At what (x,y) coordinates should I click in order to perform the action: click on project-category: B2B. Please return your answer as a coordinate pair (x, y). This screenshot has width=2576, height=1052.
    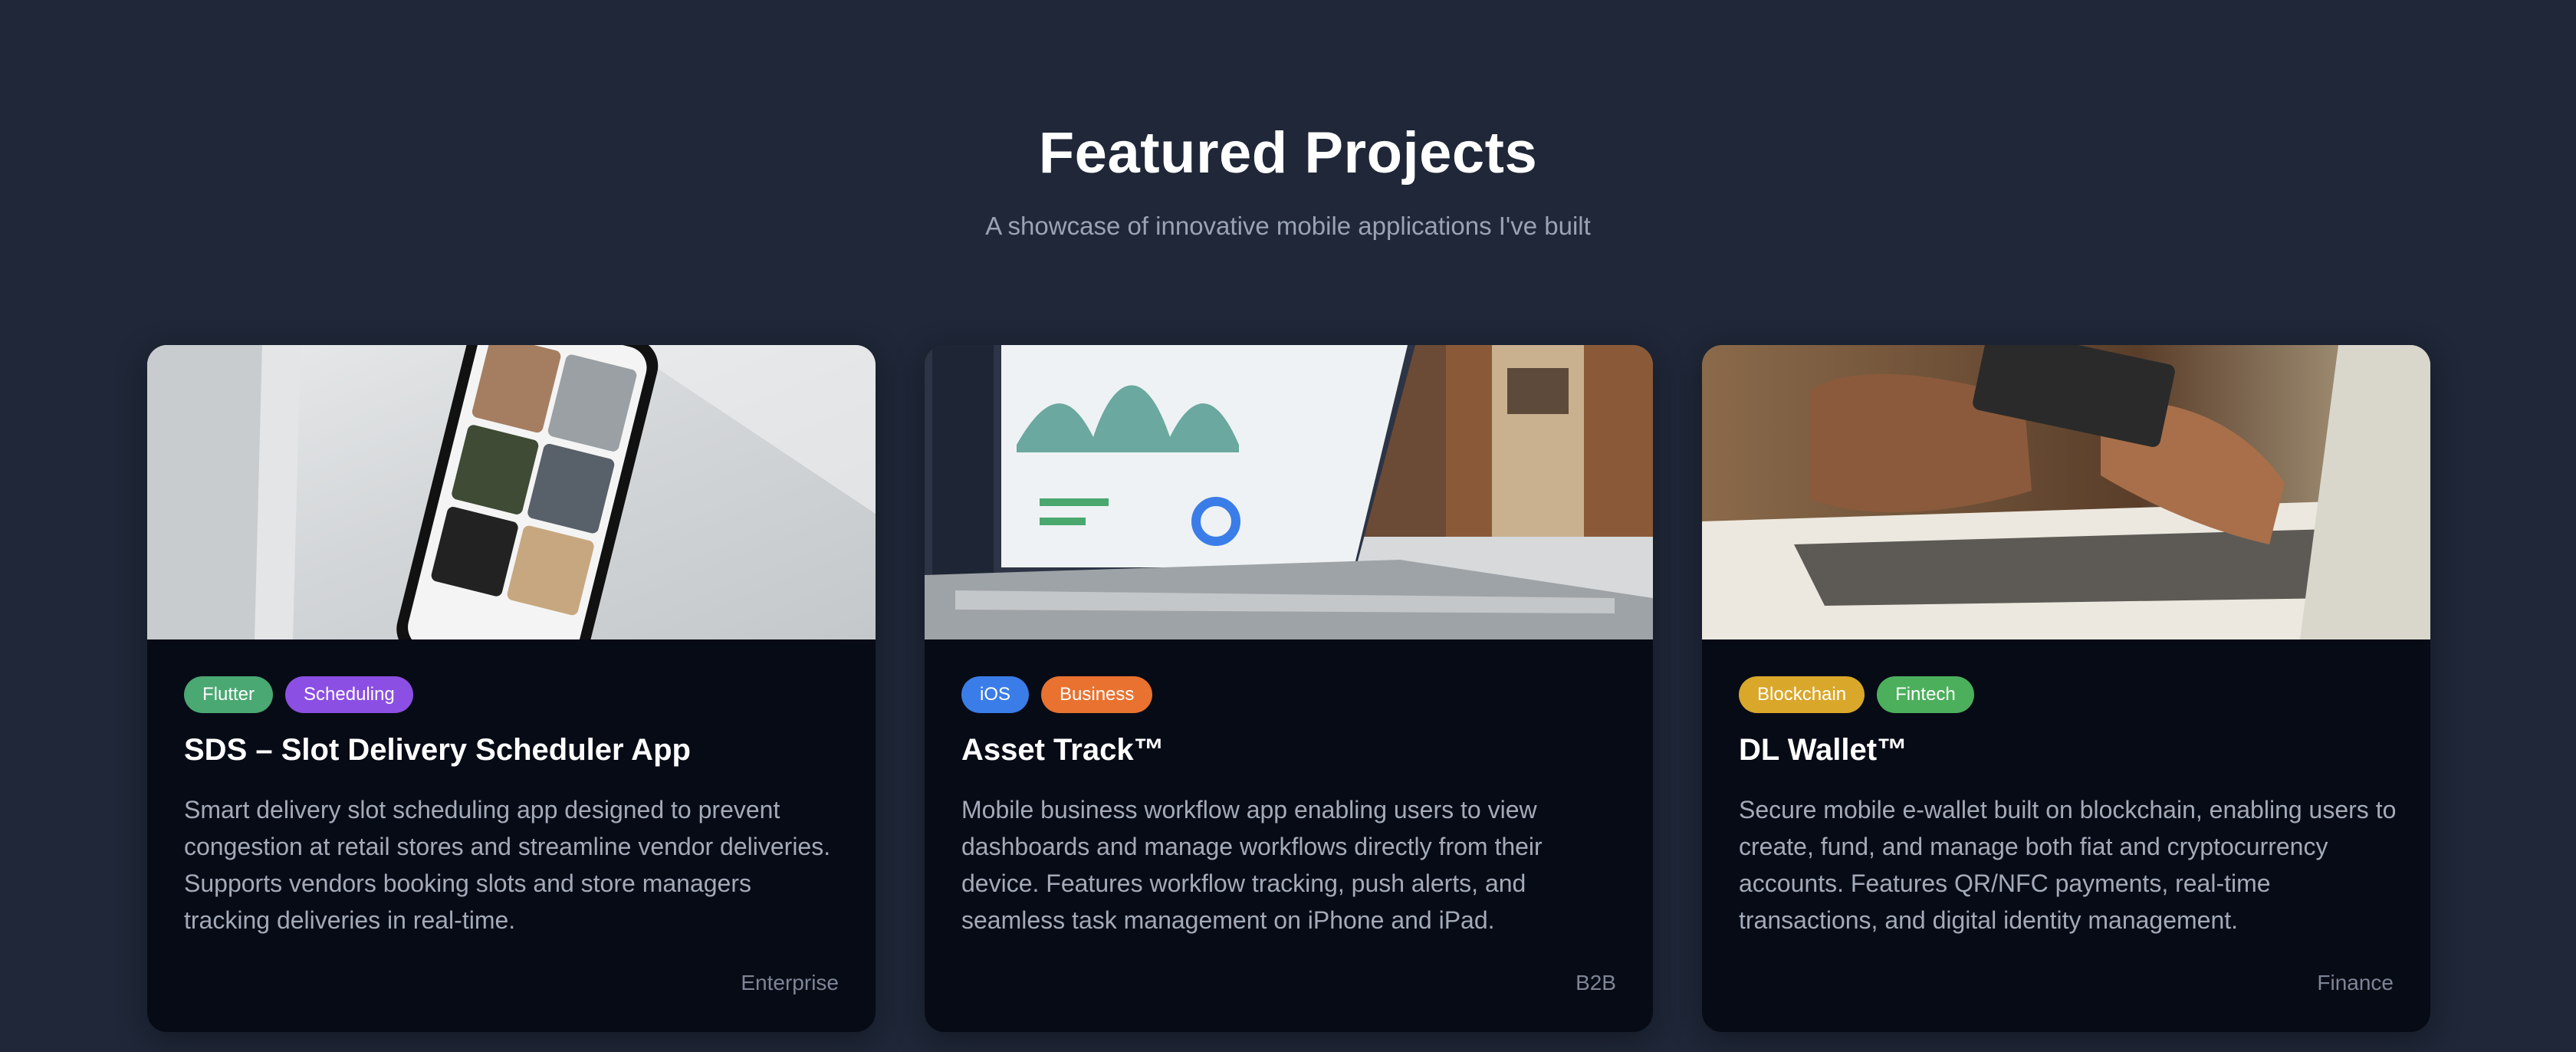
    Looking at the image, I should click on (1596, 982).